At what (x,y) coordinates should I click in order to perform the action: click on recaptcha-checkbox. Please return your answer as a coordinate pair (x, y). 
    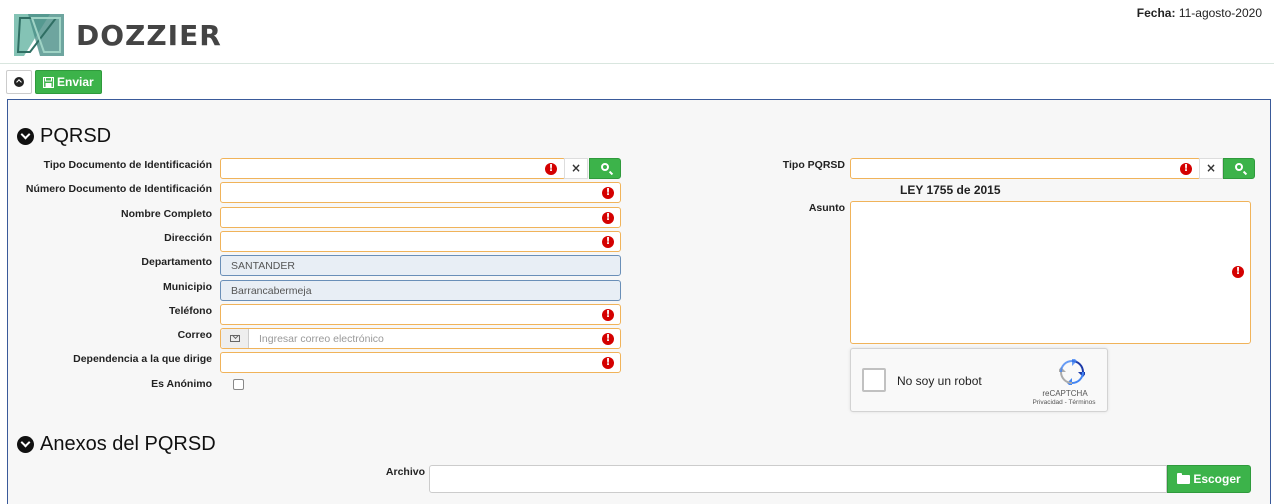
    Looking at the image, I should click on (874, 380).